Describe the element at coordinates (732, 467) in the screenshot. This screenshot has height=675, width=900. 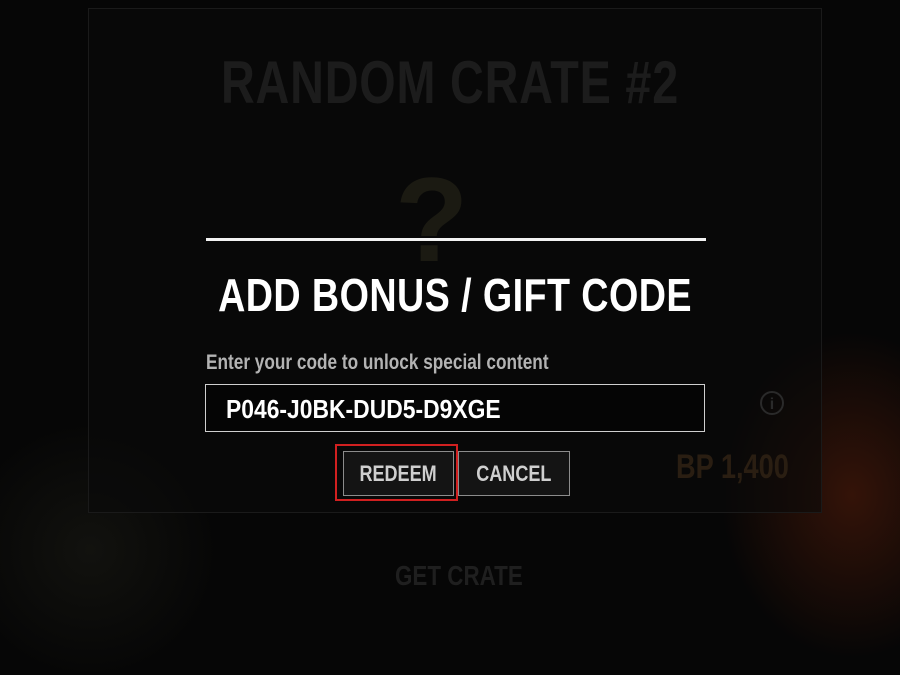
I see `crate-price: BP 1,400` at that location.